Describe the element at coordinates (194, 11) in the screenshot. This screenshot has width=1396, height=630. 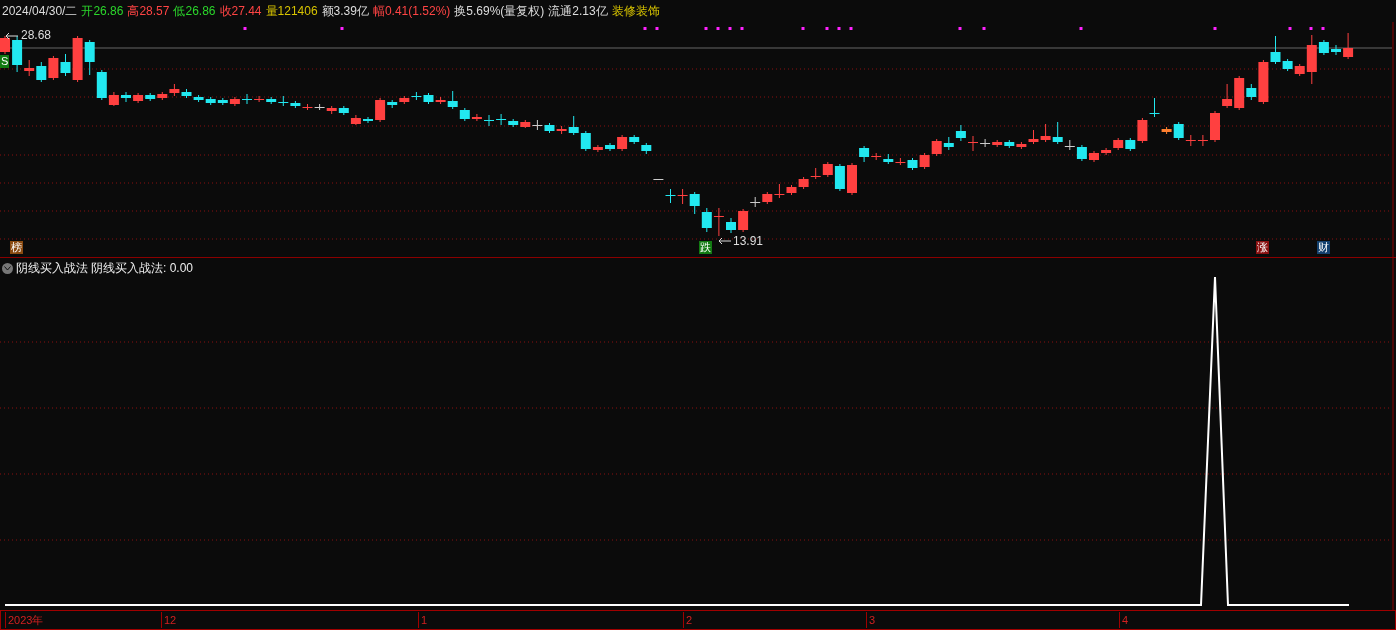
I see `quote-field: 低26.86` at that location.